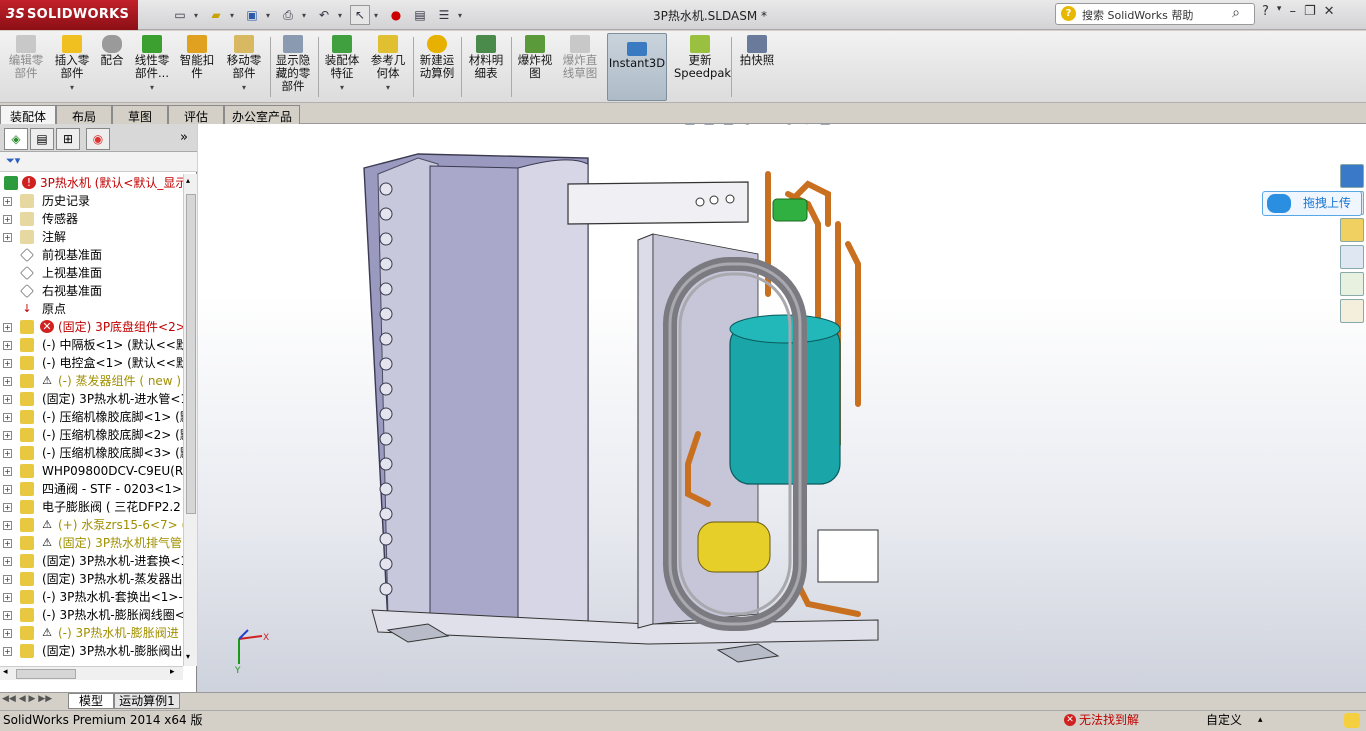 Image resolution: width=1366 pixels, height=731 pixels. What do you see at coordinates (91, 489) in the screenshot?
I see `tree-node: + 四通阀 - STF - 0203<1> (` at bounding box center [91, 489].